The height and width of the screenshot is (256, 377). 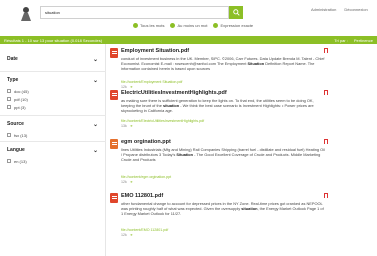 I want to click on facet-option: fsx (13), so click(x=53, y=135).